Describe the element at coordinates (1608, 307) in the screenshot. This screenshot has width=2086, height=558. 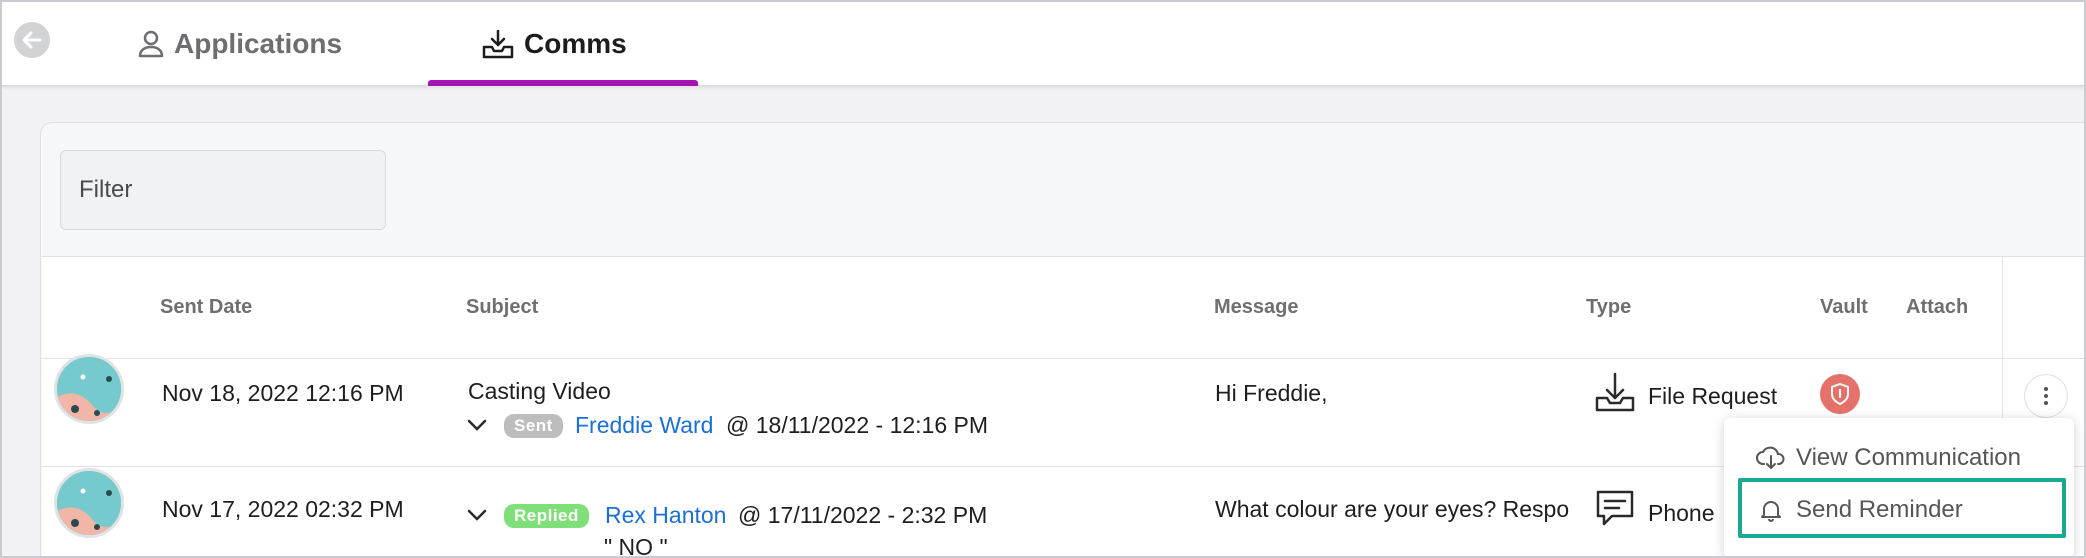
I see `header-type: Type` at that location.